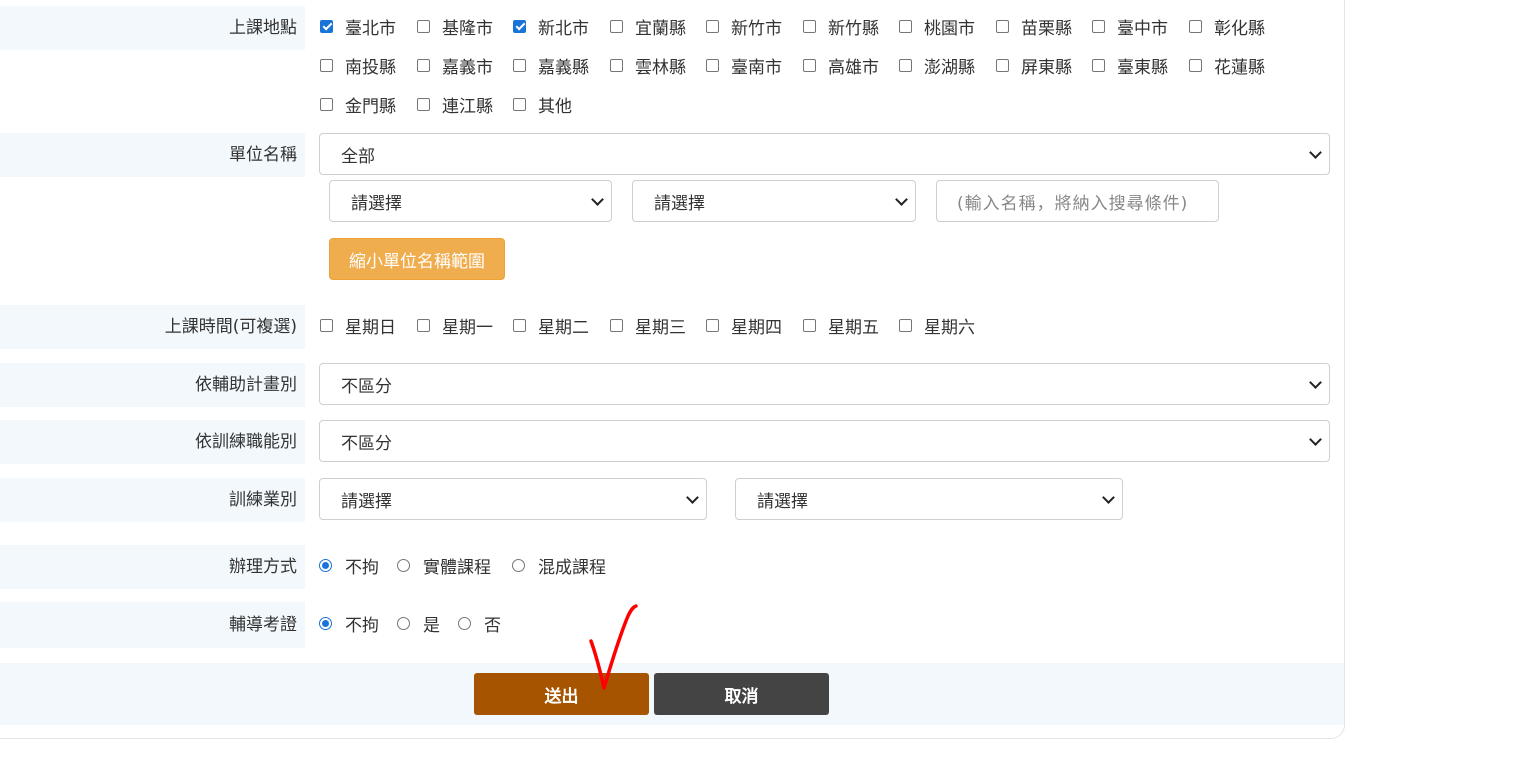 The image size is (1513, 763). I want to click on subsidy-select: 不區分, so click(824, 384).